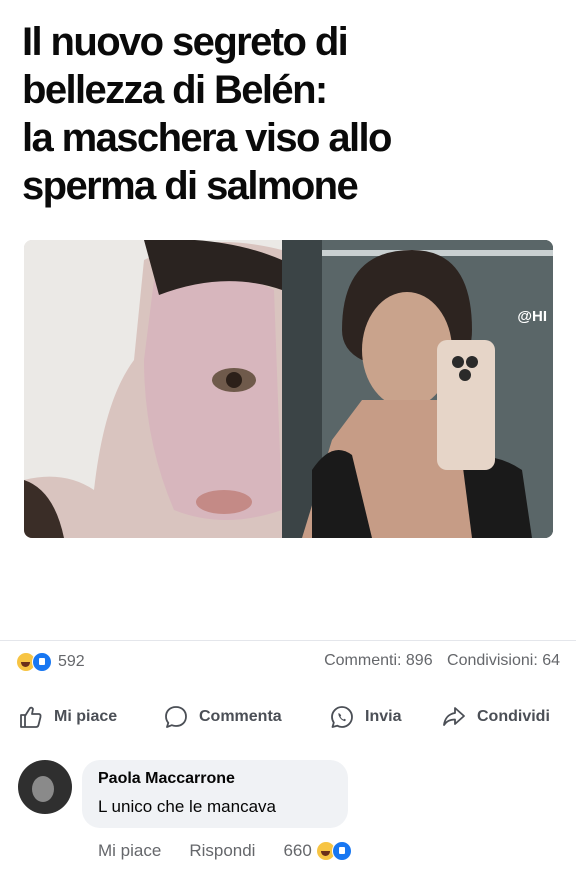 The image size is (576, 871). What do you see at coordinates (175, 90) in the screenshot?
I see `headline-line: bellezza di Belén:` at bounding box center [175, 90].